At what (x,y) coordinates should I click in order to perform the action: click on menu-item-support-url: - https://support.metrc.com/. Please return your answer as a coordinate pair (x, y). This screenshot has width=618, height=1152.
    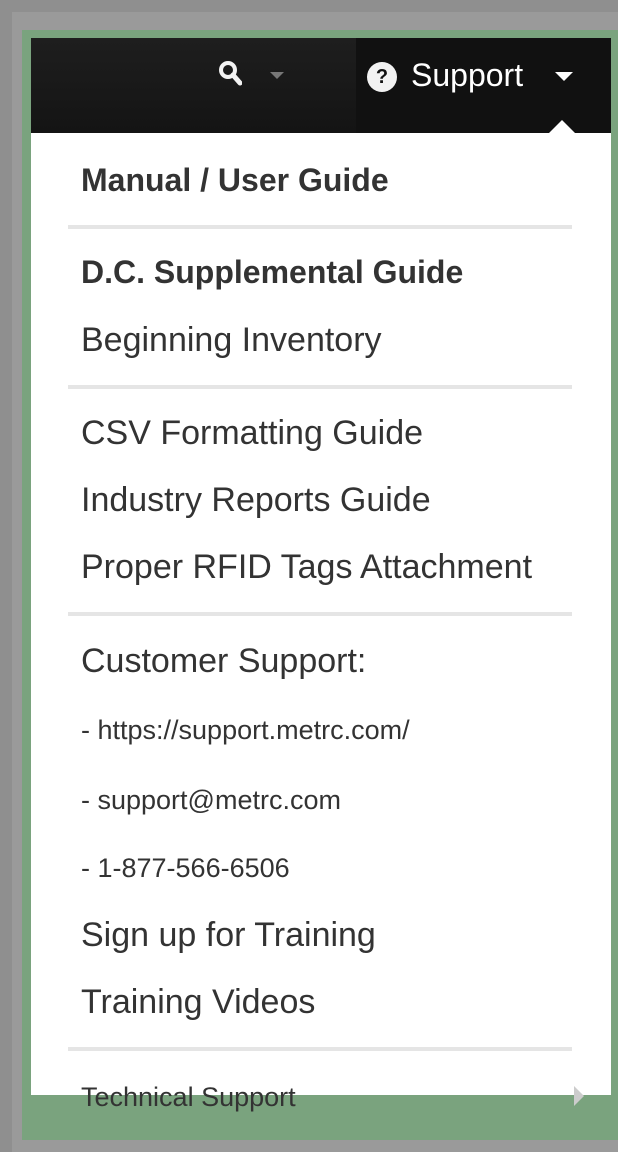
    Looking at the image, I should click on (245, 730).